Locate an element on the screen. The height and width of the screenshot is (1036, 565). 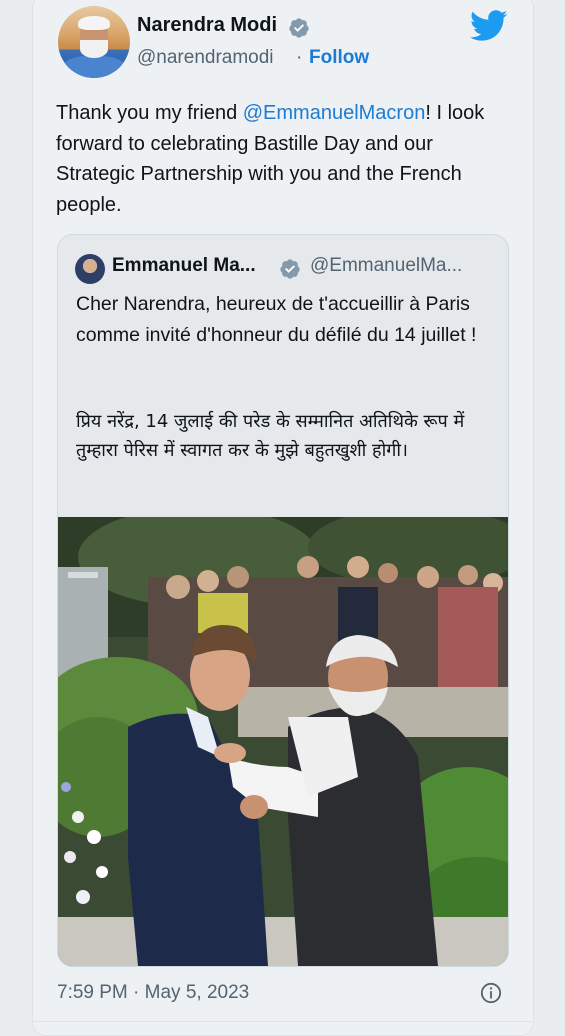
info-icon is located at coordinates (491, 993).